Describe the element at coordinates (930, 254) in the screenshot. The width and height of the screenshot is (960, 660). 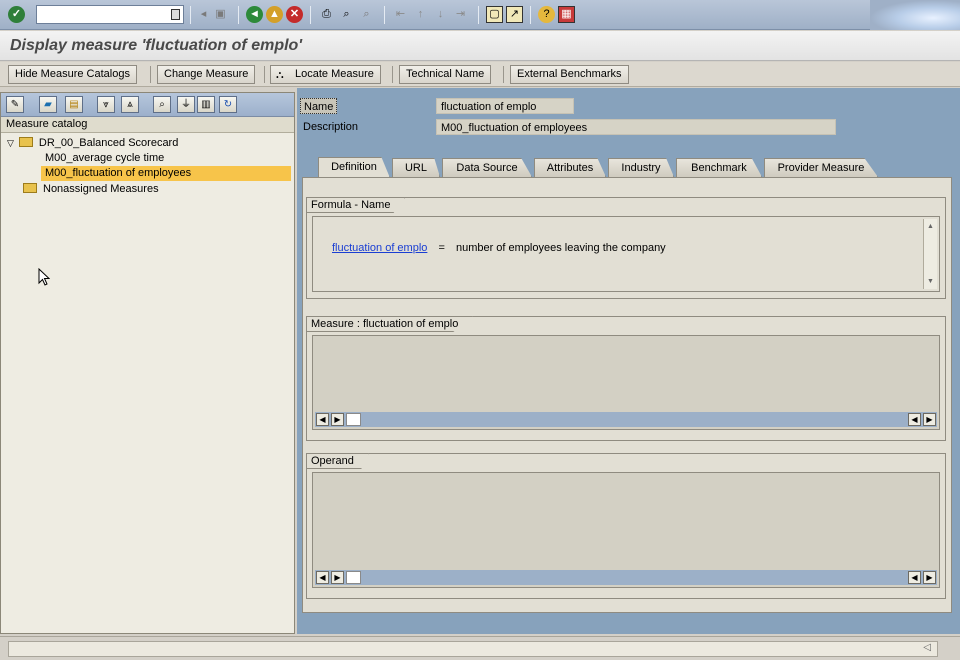
I see `formula-vertical-scrollbar: ▲ ▼` at that location.